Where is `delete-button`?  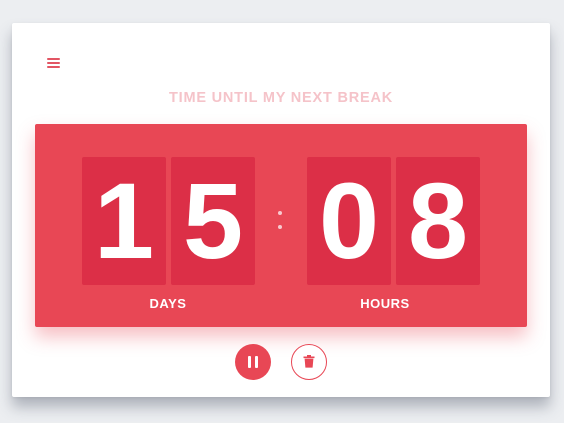
delete-button is located at coordinates (309, 362).